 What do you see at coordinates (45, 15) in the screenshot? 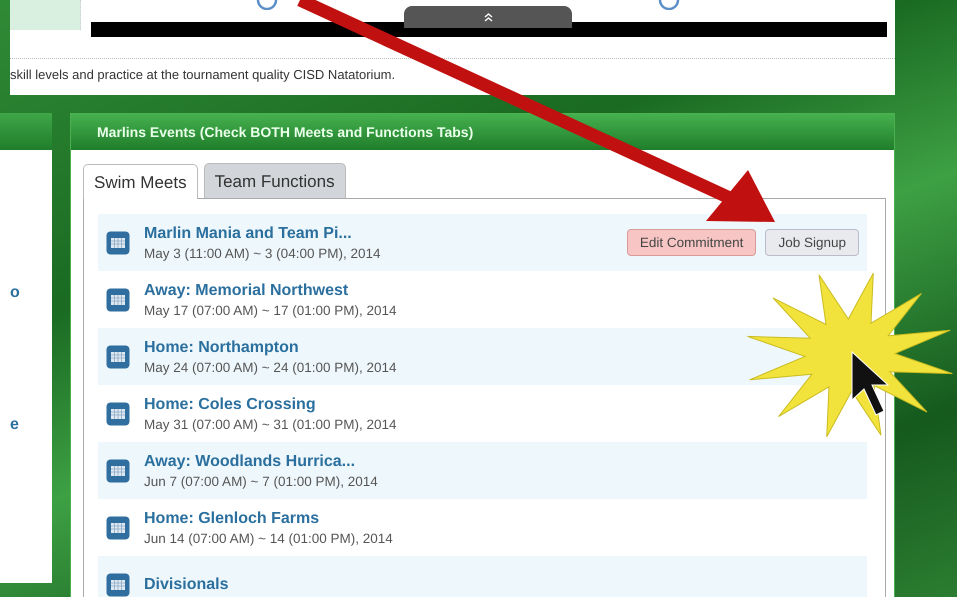
I see `thumbnail-block` at bounding box center [45, 15].